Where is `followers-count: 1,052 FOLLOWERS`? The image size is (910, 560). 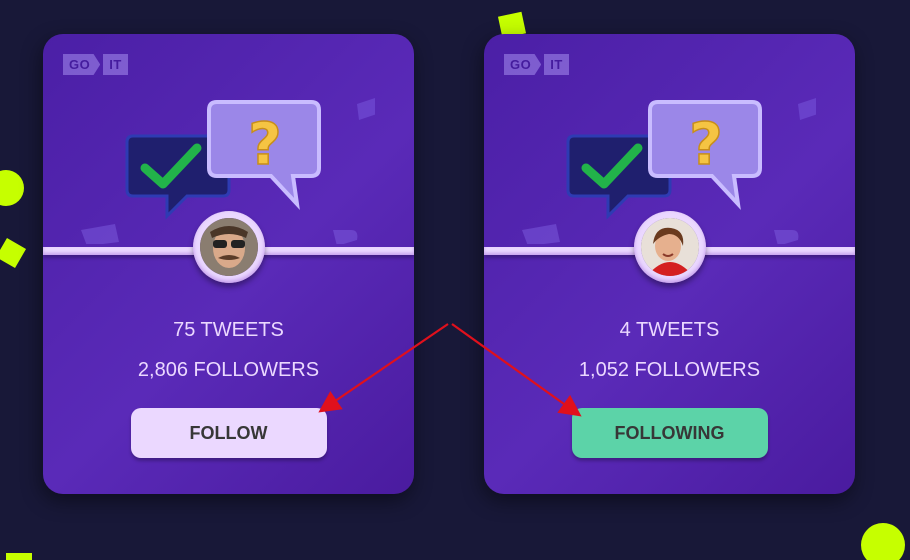
followers-count: 1,052 FOLLOWERS is located at coordinates (669, 370).